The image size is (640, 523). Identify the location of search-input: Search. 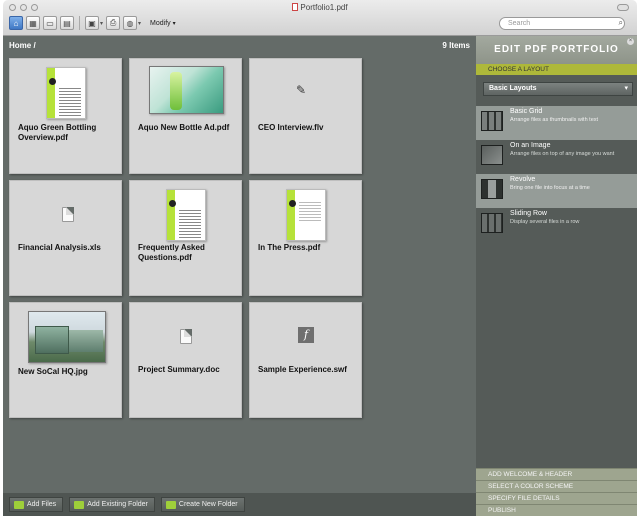
(562, 23).